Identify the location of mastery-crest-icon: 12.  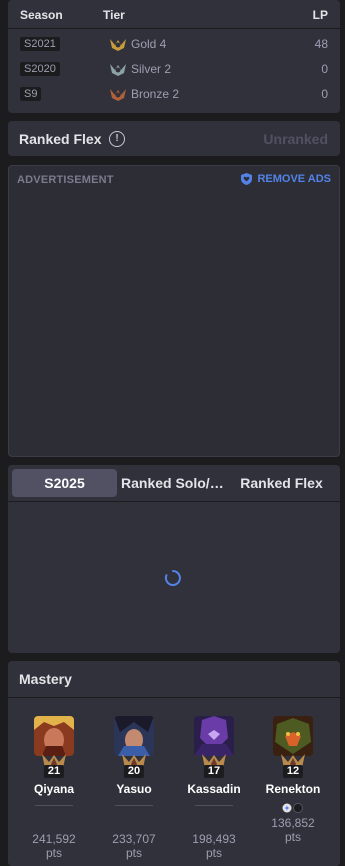
(293, 765).